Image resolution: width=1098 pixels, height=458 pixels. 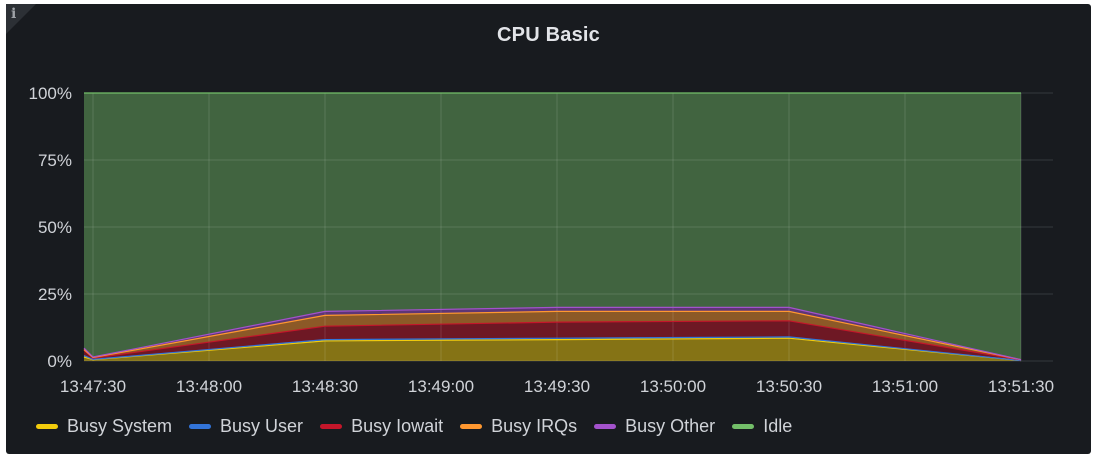 I want to click on legend-item-busy-user: Busy User, so click(x=246, y=426).